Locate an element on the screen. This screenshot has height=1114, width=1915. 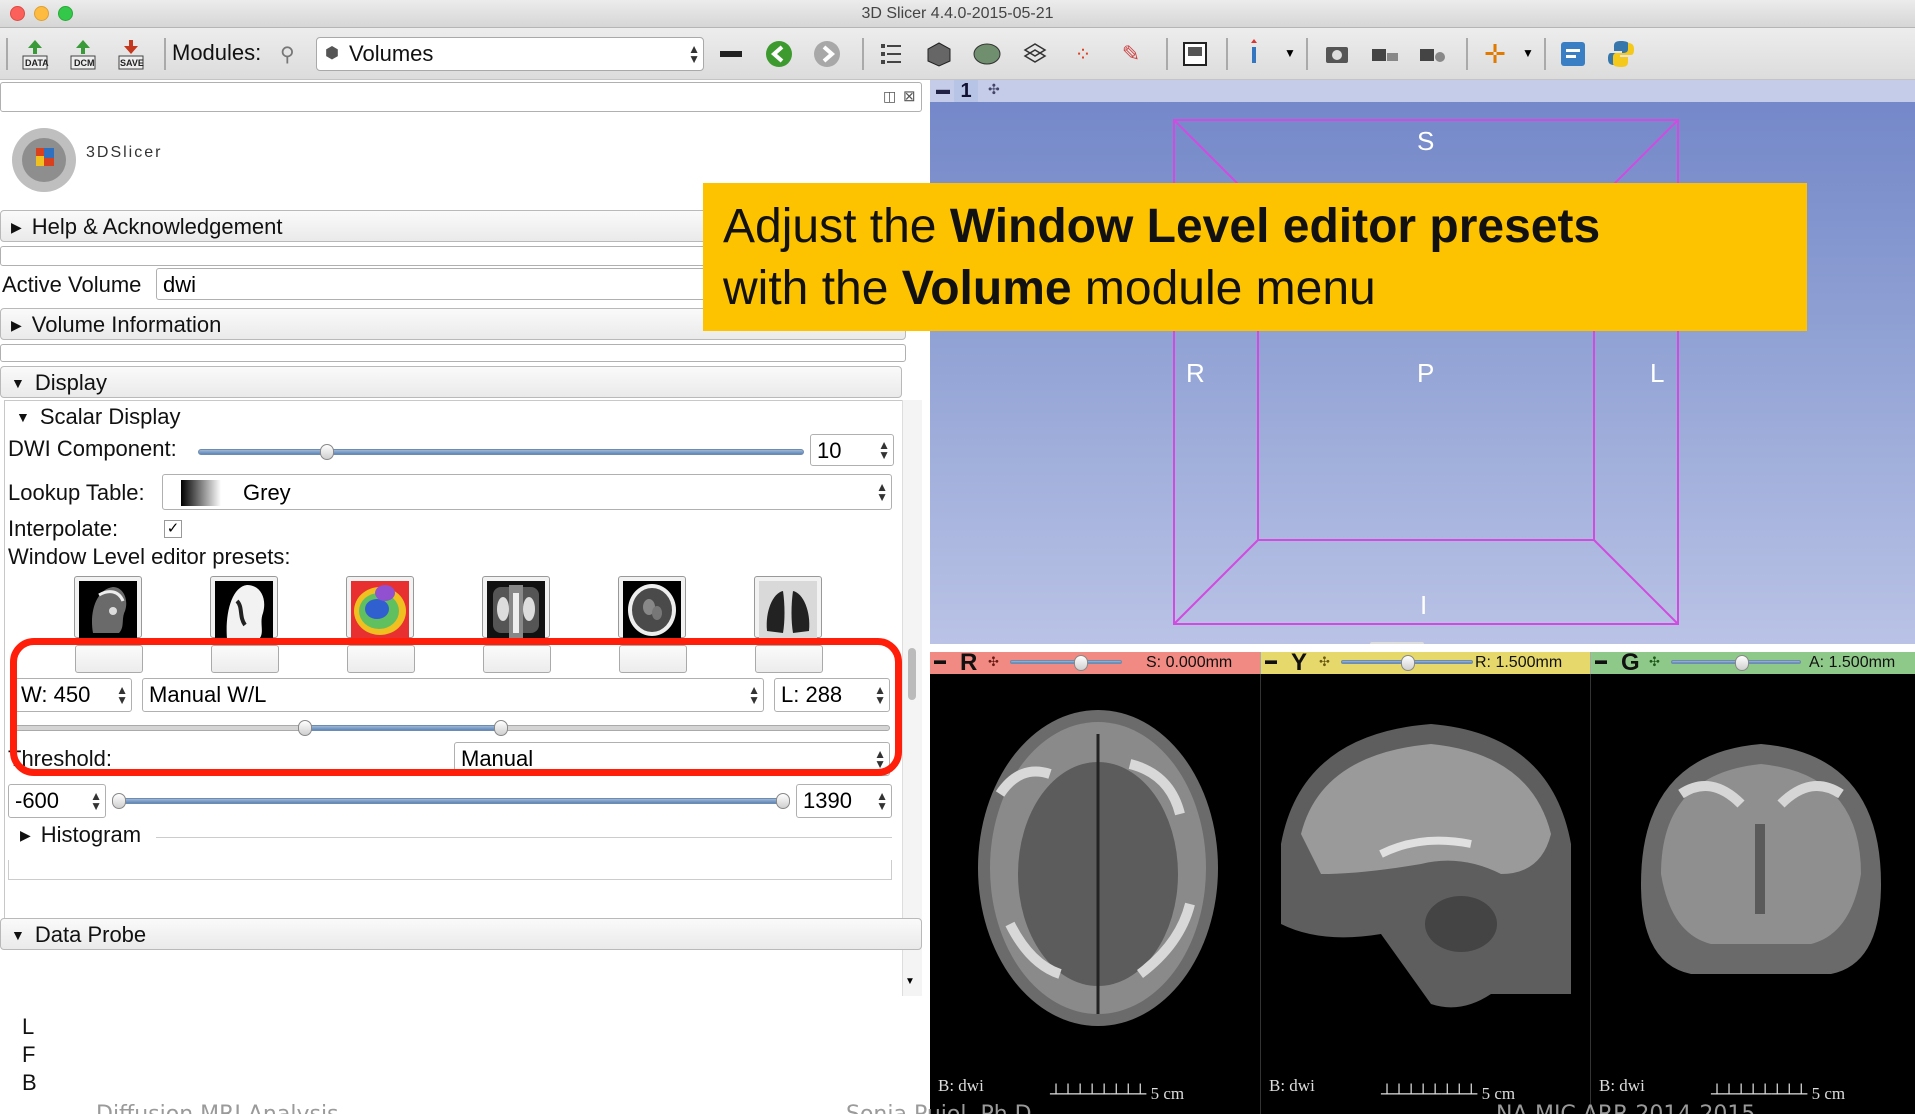
scalar-display-label: Scalar Display is located at coordinates (110, 416).